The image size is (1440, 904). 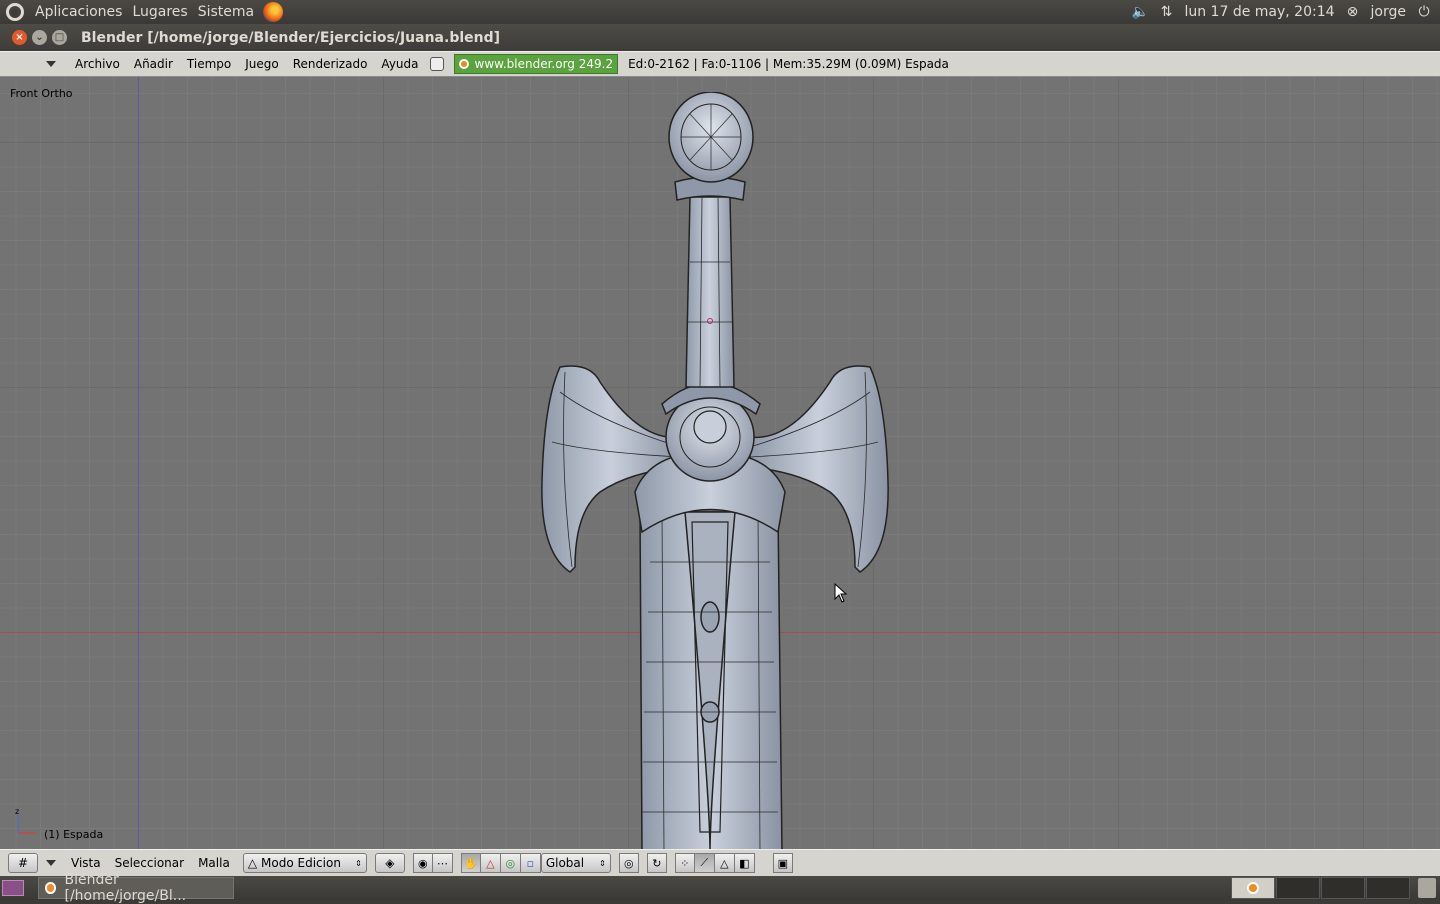 What do you see at coordinates (51, 863) in the screenshot?
I see `view-header-collapse-icon` at bounding box center [51, 863].